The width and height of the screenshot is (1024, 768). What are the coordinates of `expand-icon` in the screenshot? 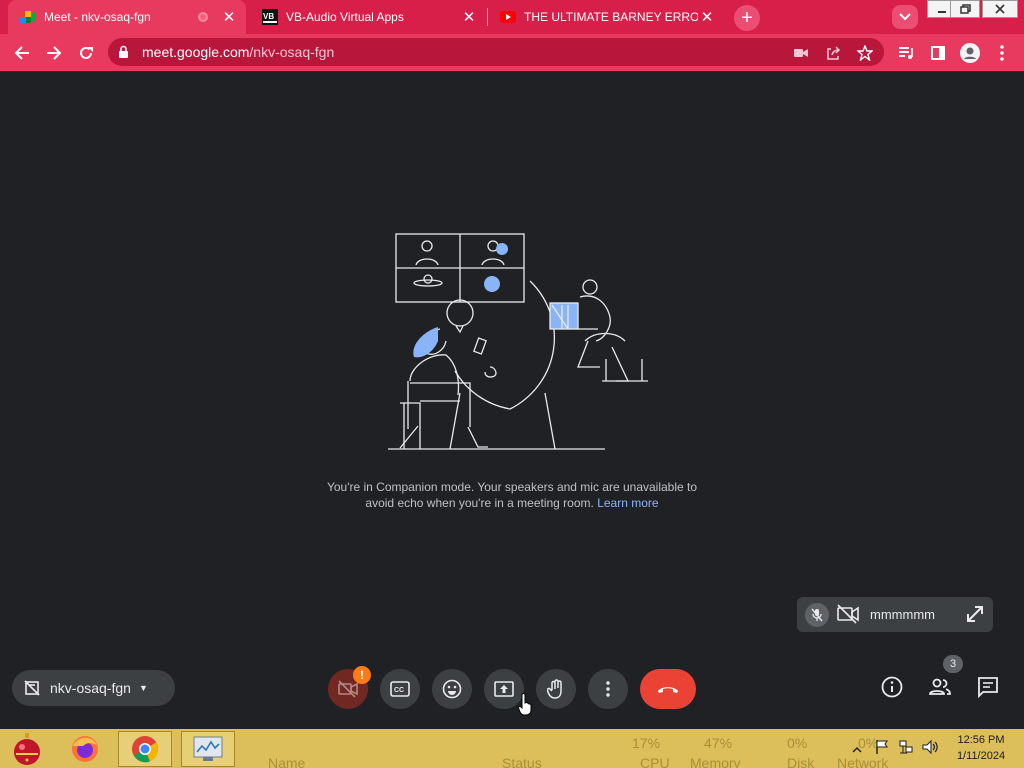 It's located at (975, 616).